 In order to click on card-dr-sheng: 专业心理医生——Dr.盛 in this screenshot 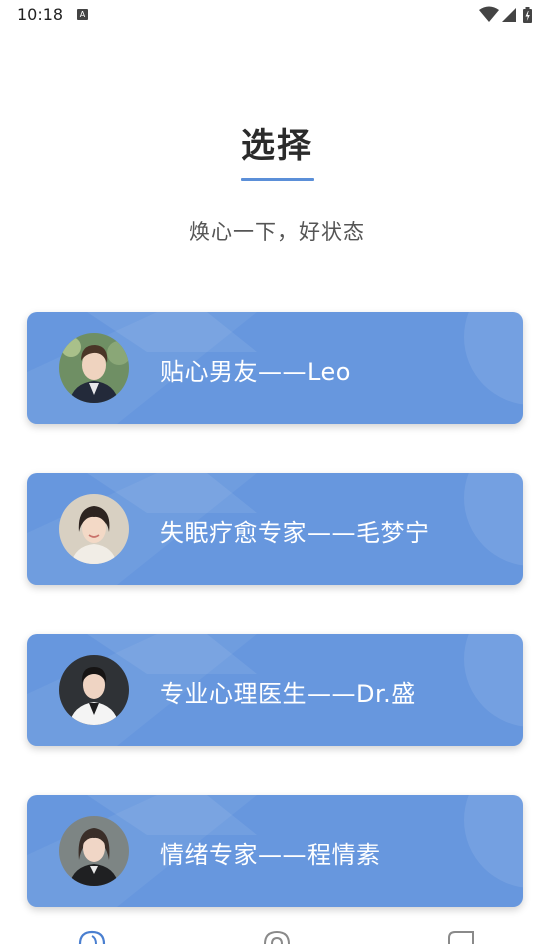, I will do `click(275, 690)`.